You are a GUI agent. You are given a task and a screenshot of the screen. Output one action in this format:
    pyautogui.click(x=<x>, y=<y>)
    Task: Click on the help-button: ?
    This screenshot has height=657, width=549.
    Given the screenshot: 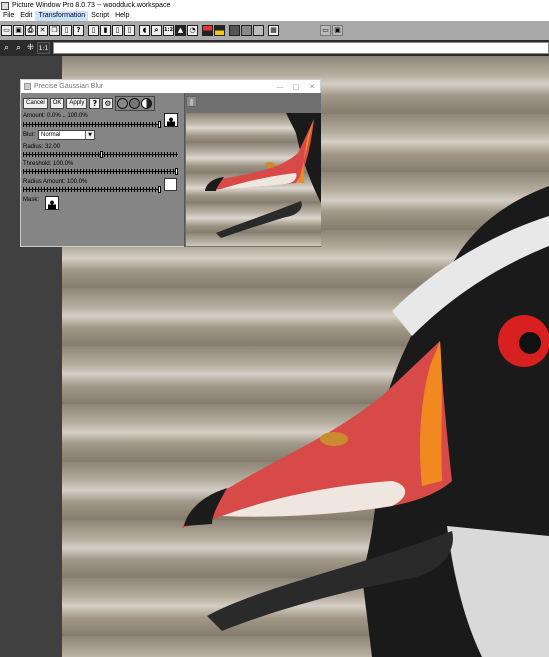 What is the action you would take?
    pyautogui.click(x=95, y=103)
    